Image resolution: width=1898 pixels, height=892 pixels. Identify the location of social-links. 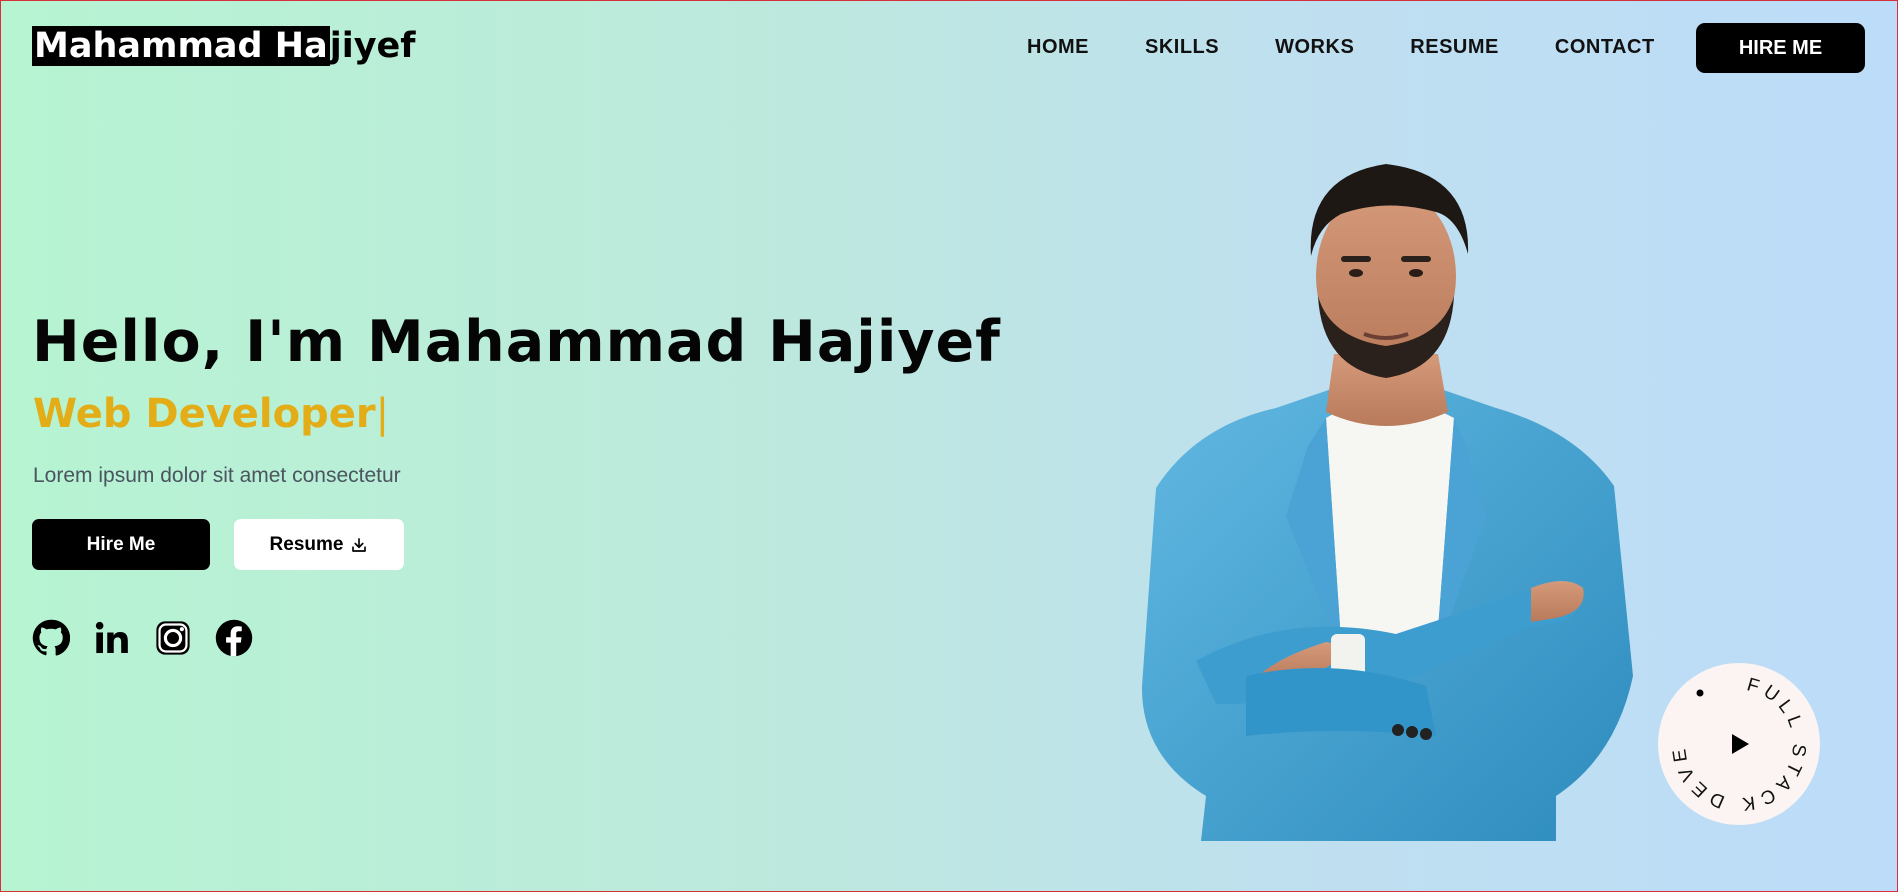
(154, 638).